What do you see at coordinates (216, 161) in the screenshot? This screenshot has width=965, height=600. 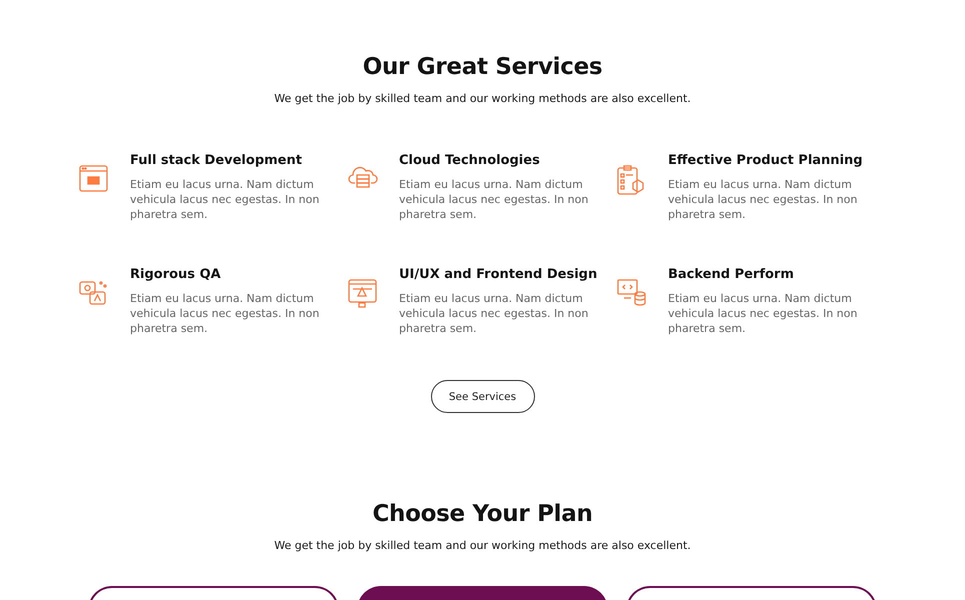 I see `service-title: Full stack Development` at bounding box center [216, 161].